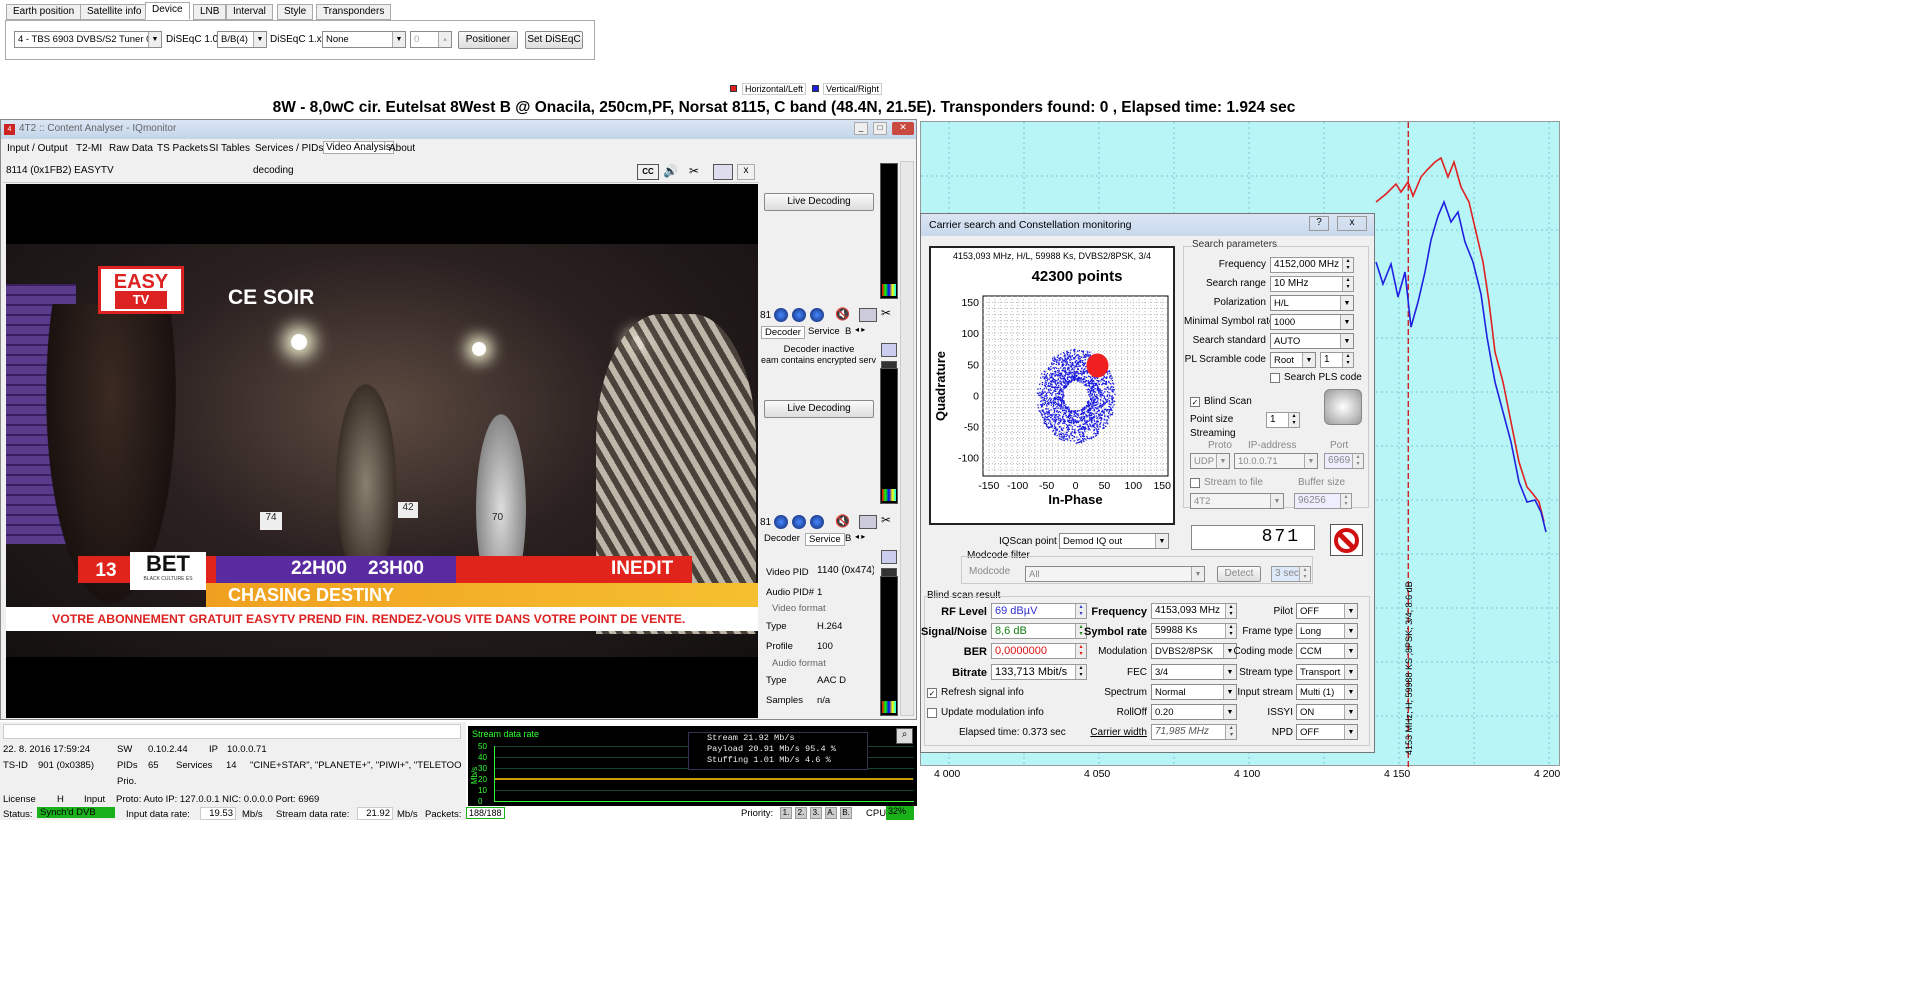  What do you see at coordinates (932, 693) in the screenshot?
I see `refresh-checkbox: ✓` at bounding box center [932, 693].